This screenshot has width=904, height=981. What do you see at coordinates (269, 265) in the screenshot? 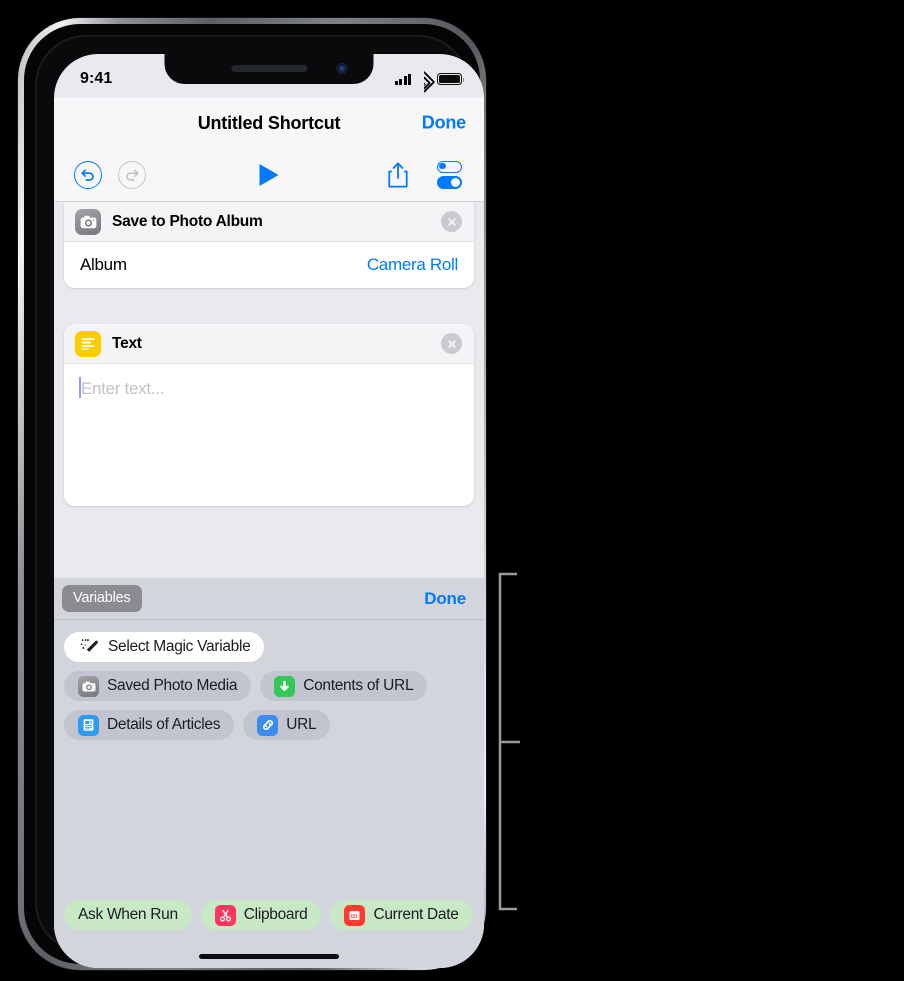
I see `action-parameter-row-album: Album Camera Roll` at bounding box center [269, 265].